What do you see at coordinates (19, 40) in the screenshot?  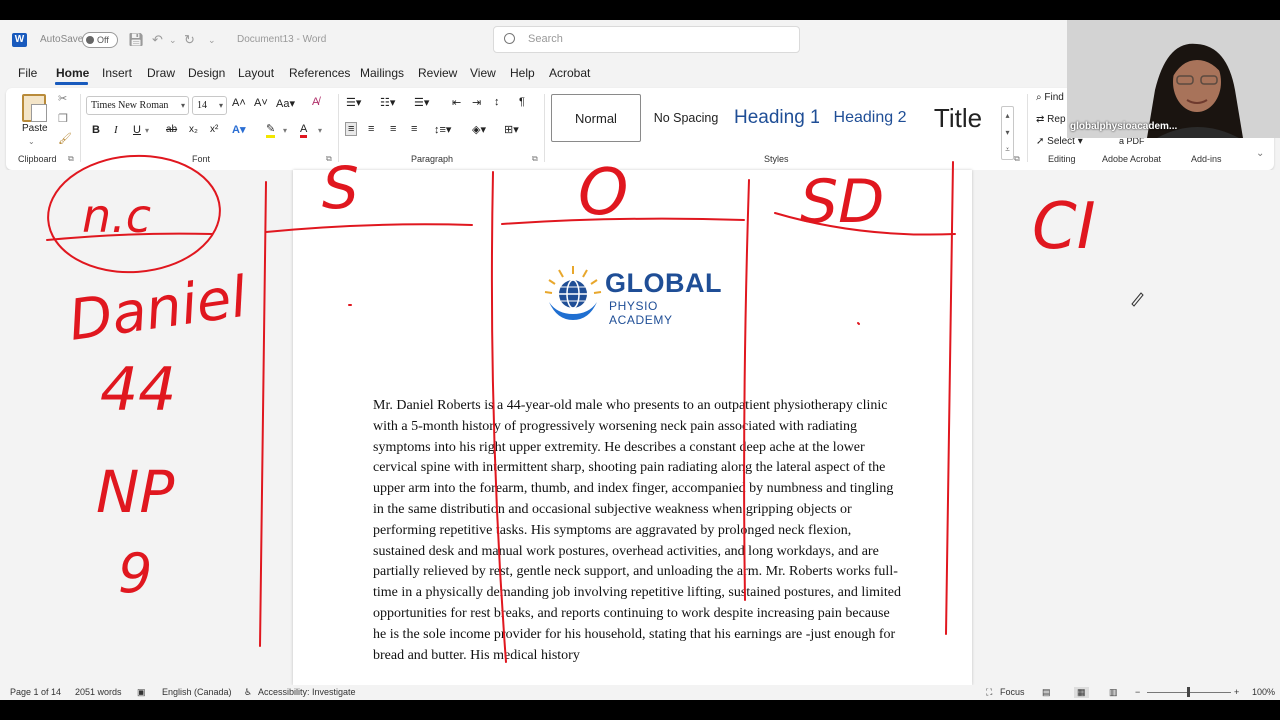 I see `word-logo-icon: W` at bounding box center [19, 40].